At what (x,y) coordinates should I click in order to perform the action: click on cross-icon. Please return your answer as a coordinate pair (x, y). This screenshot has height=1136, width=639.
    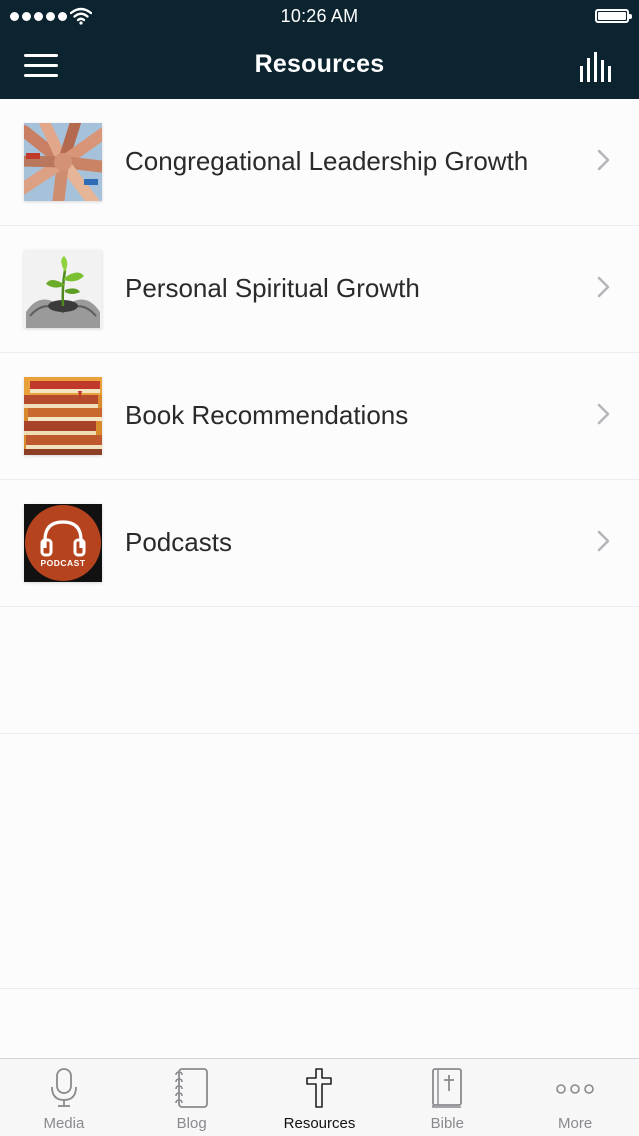
    Looking at the image, I should click on (319, 1088).